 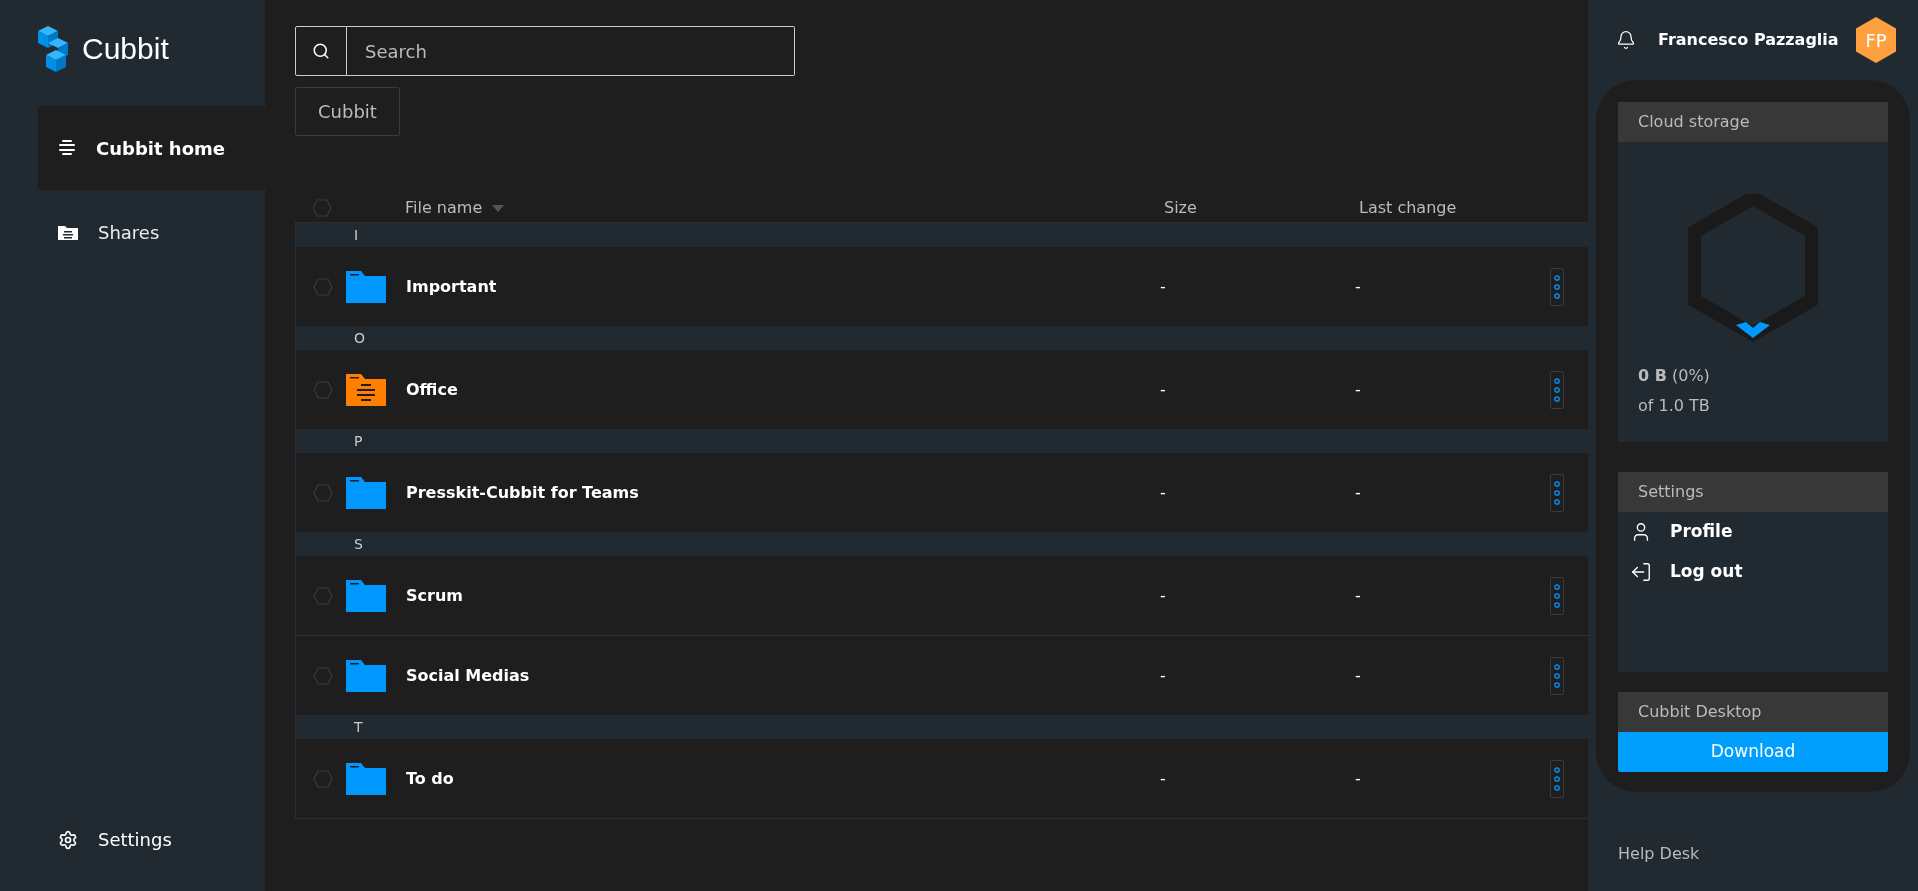 What do you see at coordinates (451, 286) in the screenshot?
I see `file-name: Important` at bounding box center [451, 286].